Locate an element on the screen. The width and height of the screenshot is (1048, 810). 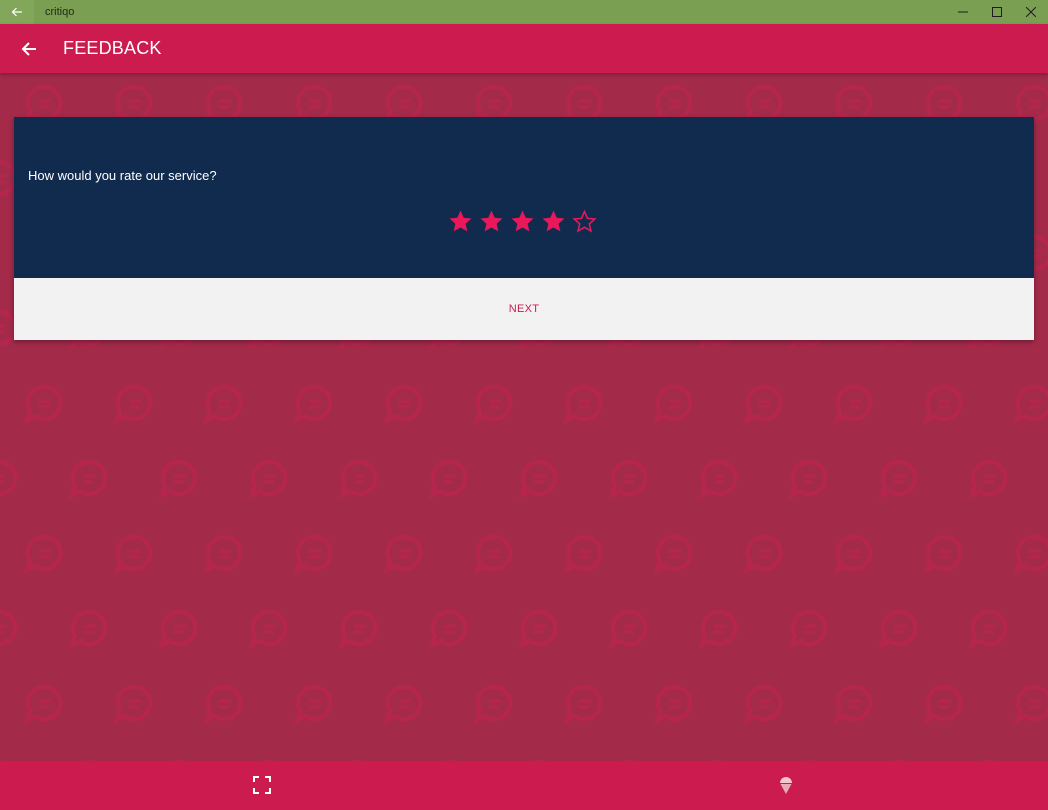
minimize-button is located at coordinates (963, 12).